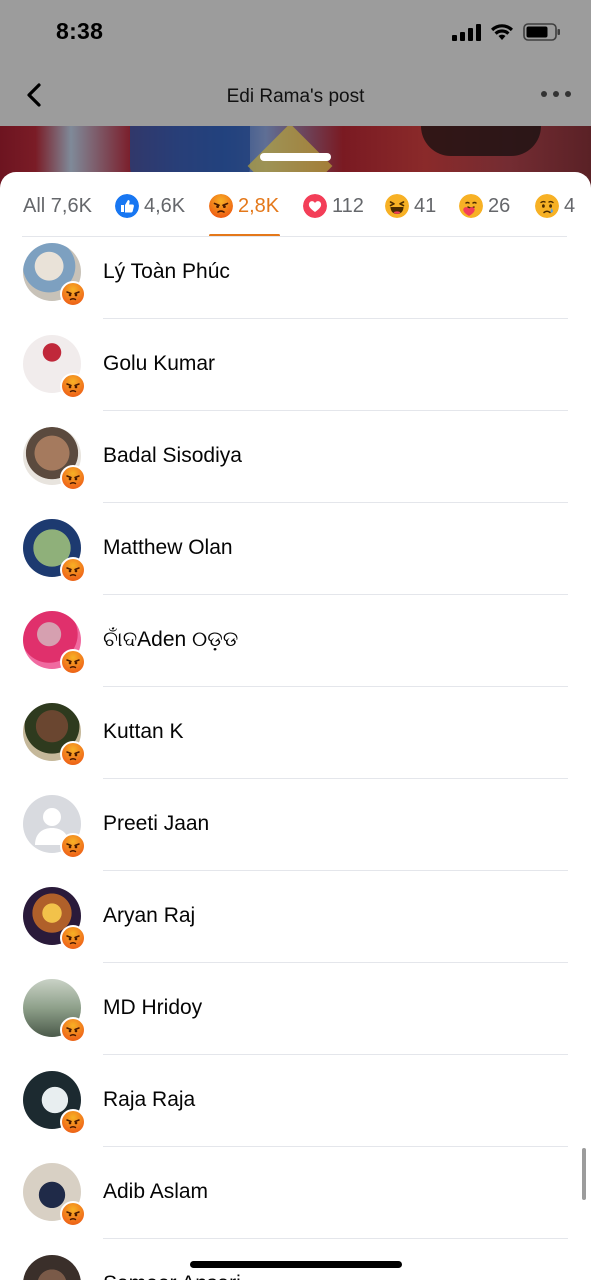 This screenshot has height=1280, width=591. Describe the element at coordinates (172, 1276) in the screenshot. I see `reactor-name: Sameer Ansari` at that location.